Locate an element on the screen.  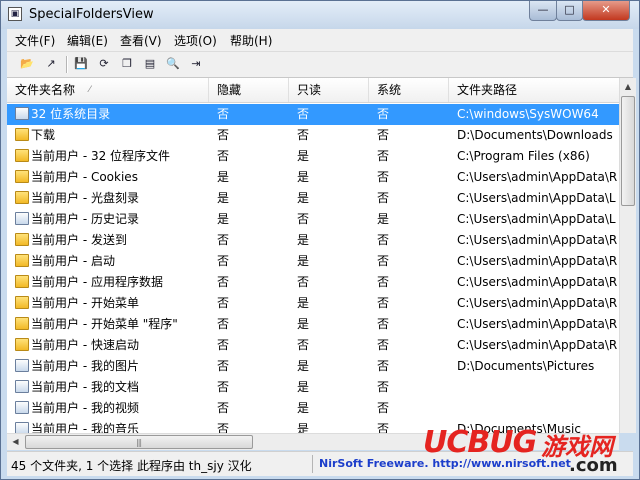
cell-name: 当前用户 - 32 位程序文件 is located at coordinates (101, 156).